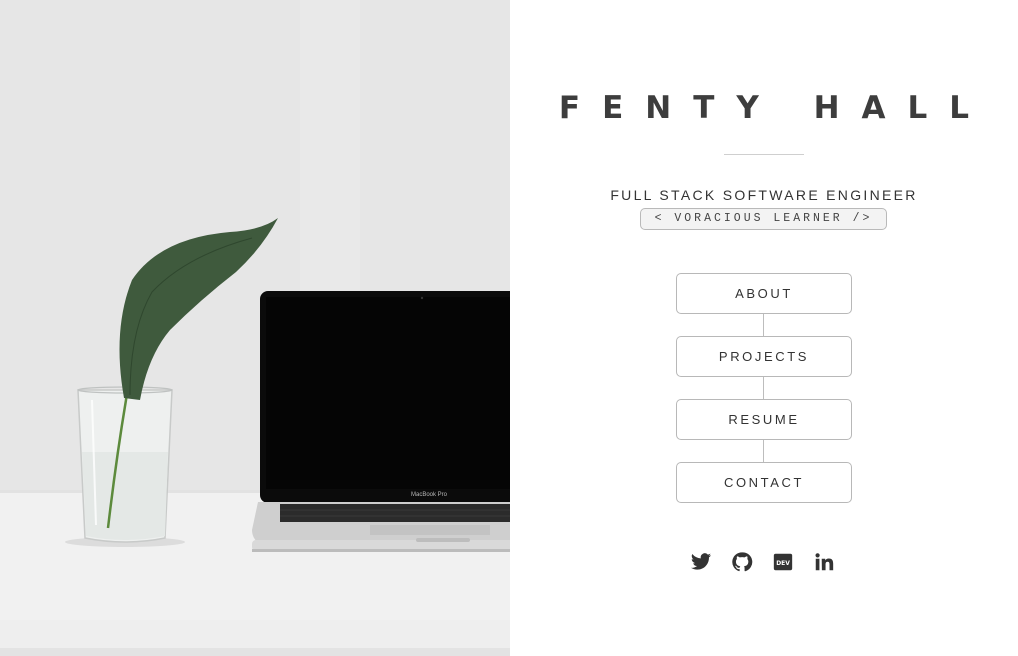 The height and width of the screenshot is (656, 1018). What do you see at coordinates (701, 562) in the screenshot?
I see `twitter-icon` at bounding box center [701, 562].